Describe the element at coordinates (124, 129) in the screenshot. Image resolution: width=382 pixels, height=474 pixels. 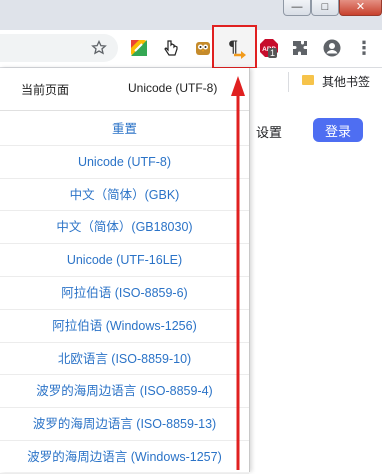
I see `encoding-reset: 重置` at that location.